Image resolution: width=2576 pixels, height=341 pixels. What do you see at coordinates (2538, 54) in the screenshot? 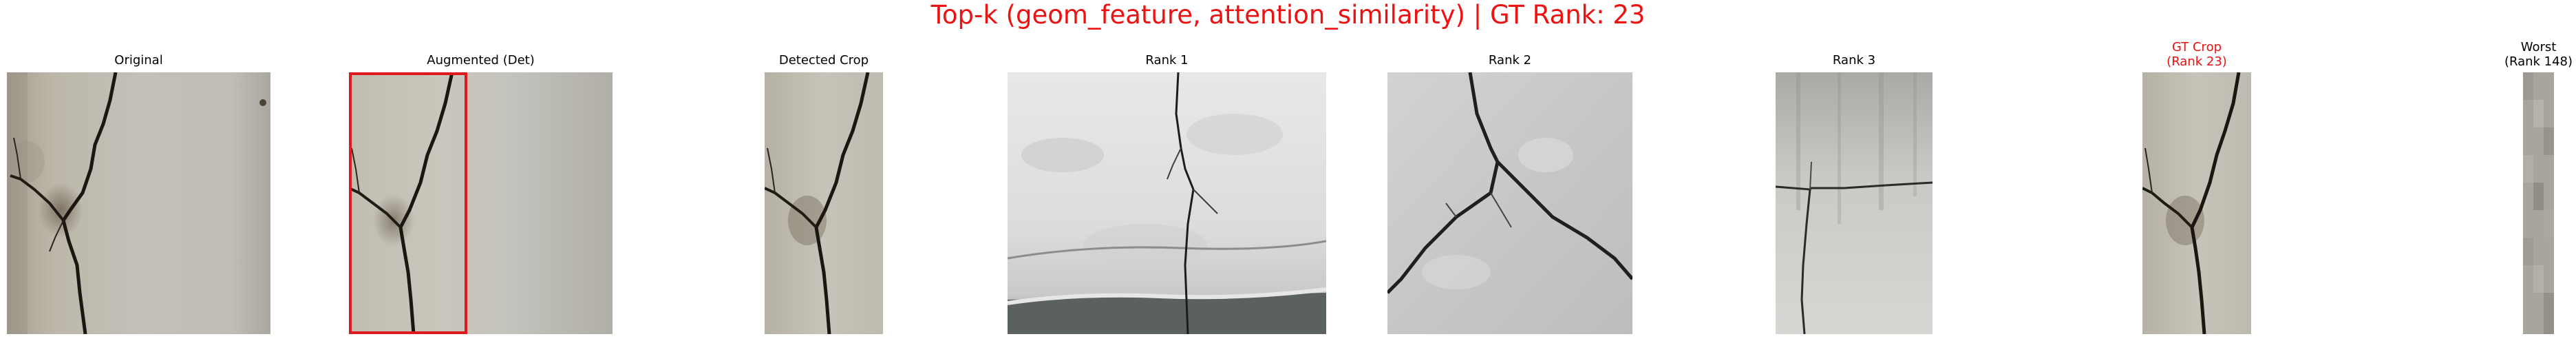
I see `panel-title: Worst (Rank 148)` at bounding box center [2538, 54].